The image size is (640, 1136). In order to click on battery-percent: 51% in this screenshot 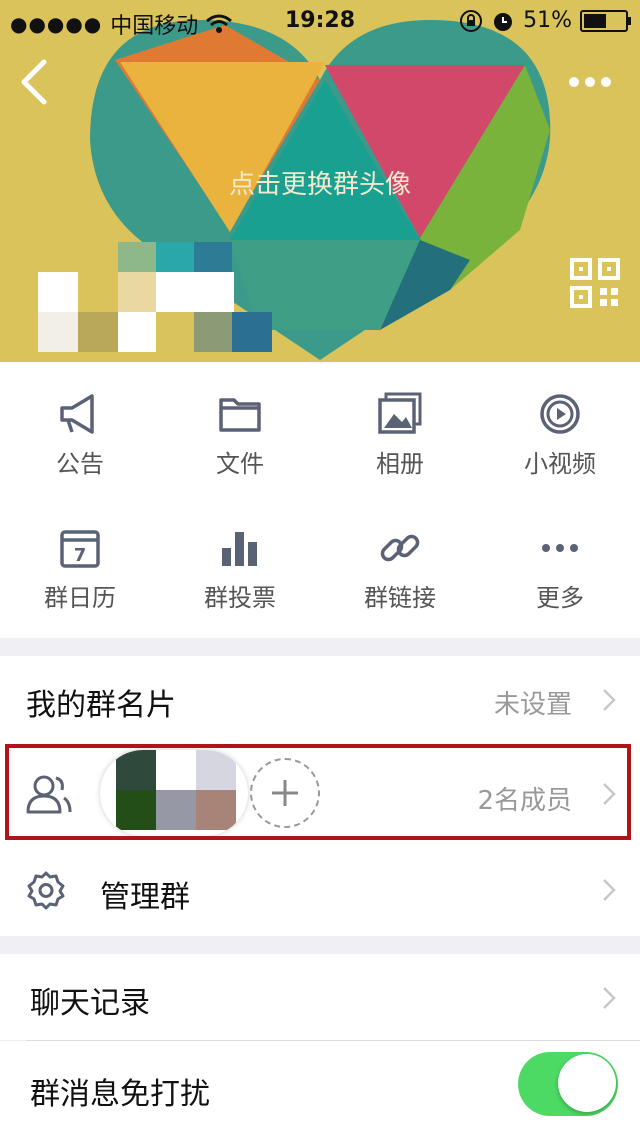, I will do `click(547, 20)`.